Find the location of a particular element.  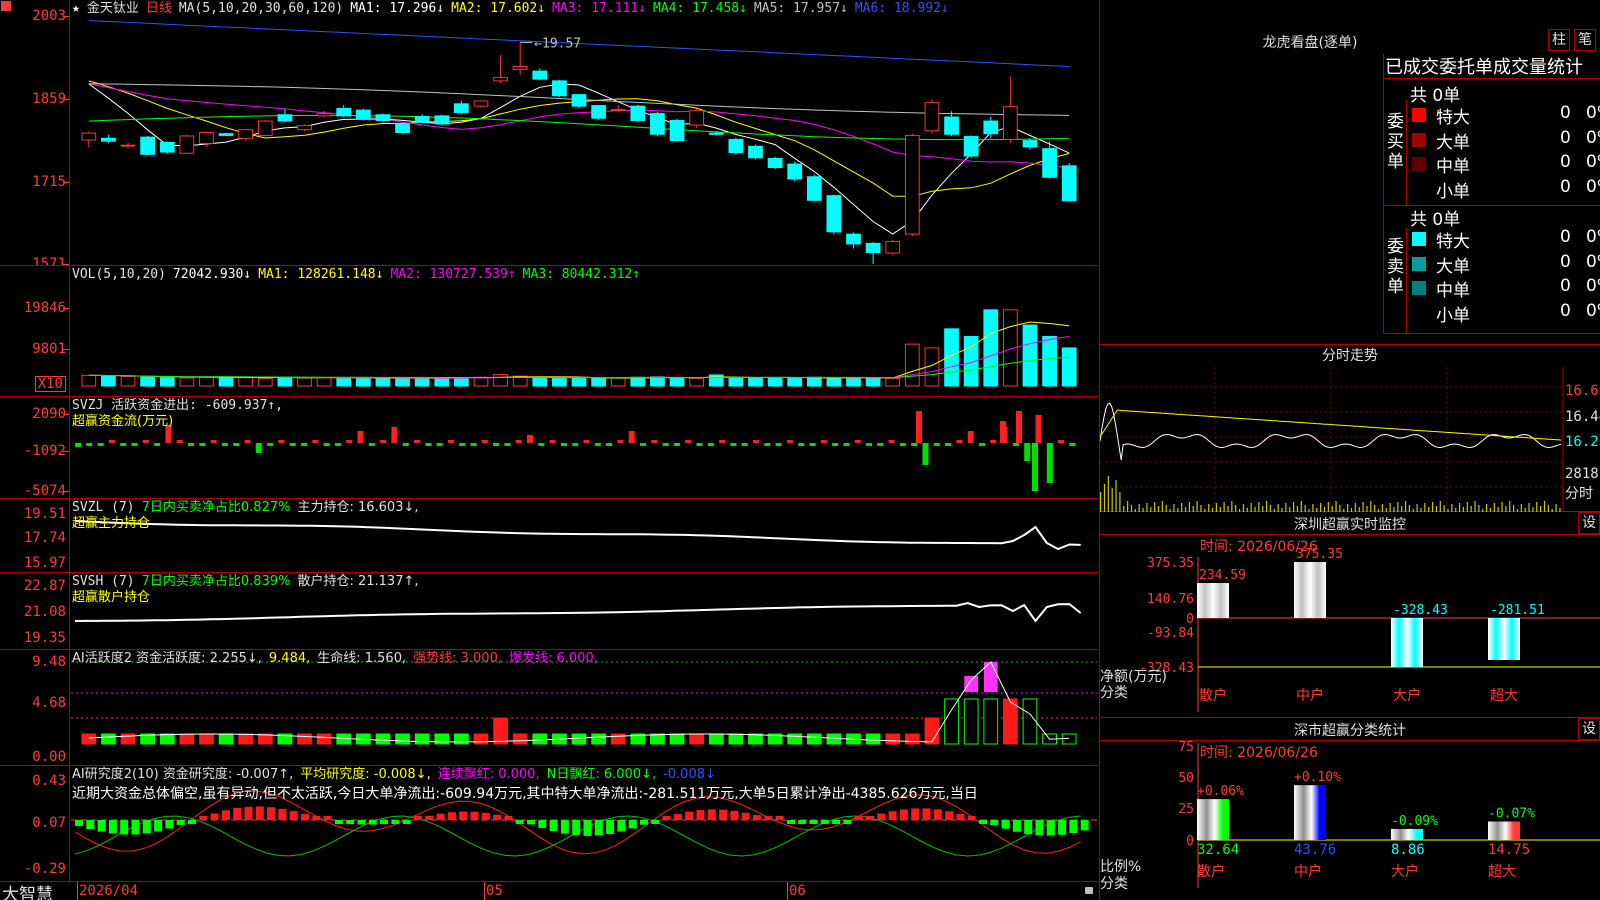

ma5-value: MA5: 17.957↓ is located at coordinates (800, 8).